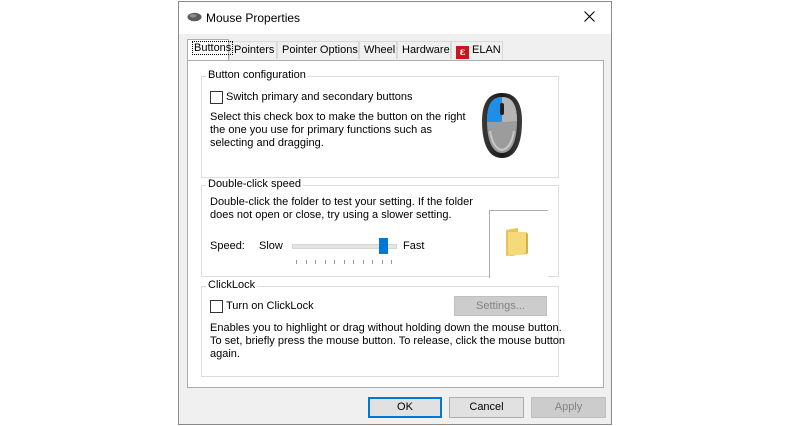  Describe the element at coordinates (232, 285) in the screenshot. I see `group-title: ClickLock` at that location.